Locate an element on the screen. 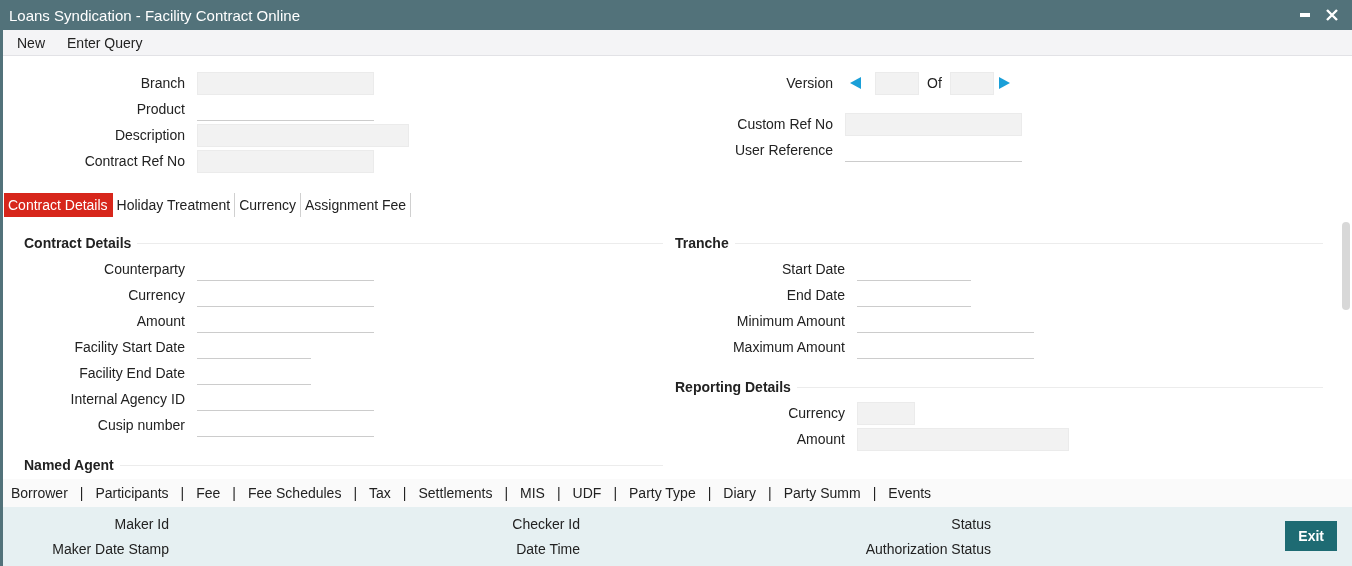  tab: Holiday Treatment is located at coordinates (174, 205).